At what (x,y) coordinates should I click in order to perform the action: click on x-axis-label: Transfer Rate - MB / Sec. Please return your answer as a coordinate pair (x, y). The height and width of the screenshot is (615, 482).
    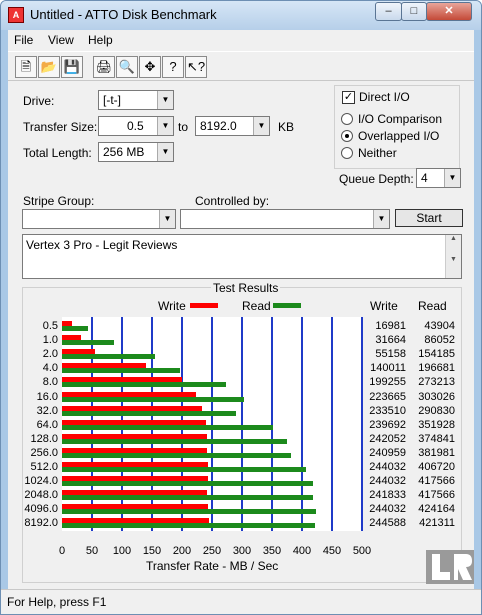
    Looking at the image, I should click on (212, 566).